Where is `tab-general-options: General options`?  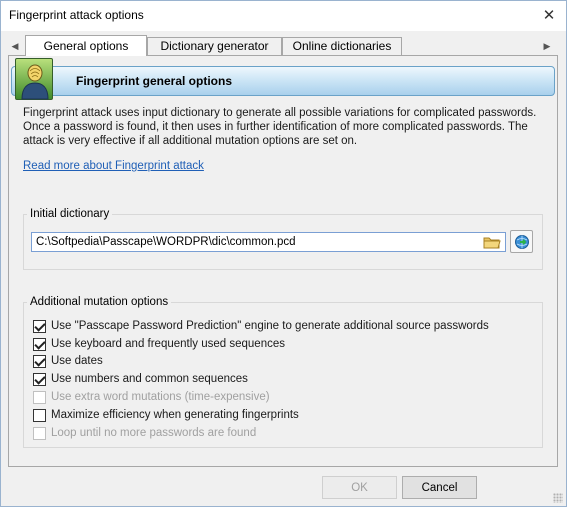 tab-general-options: General options is located at coordinates (86, 45).